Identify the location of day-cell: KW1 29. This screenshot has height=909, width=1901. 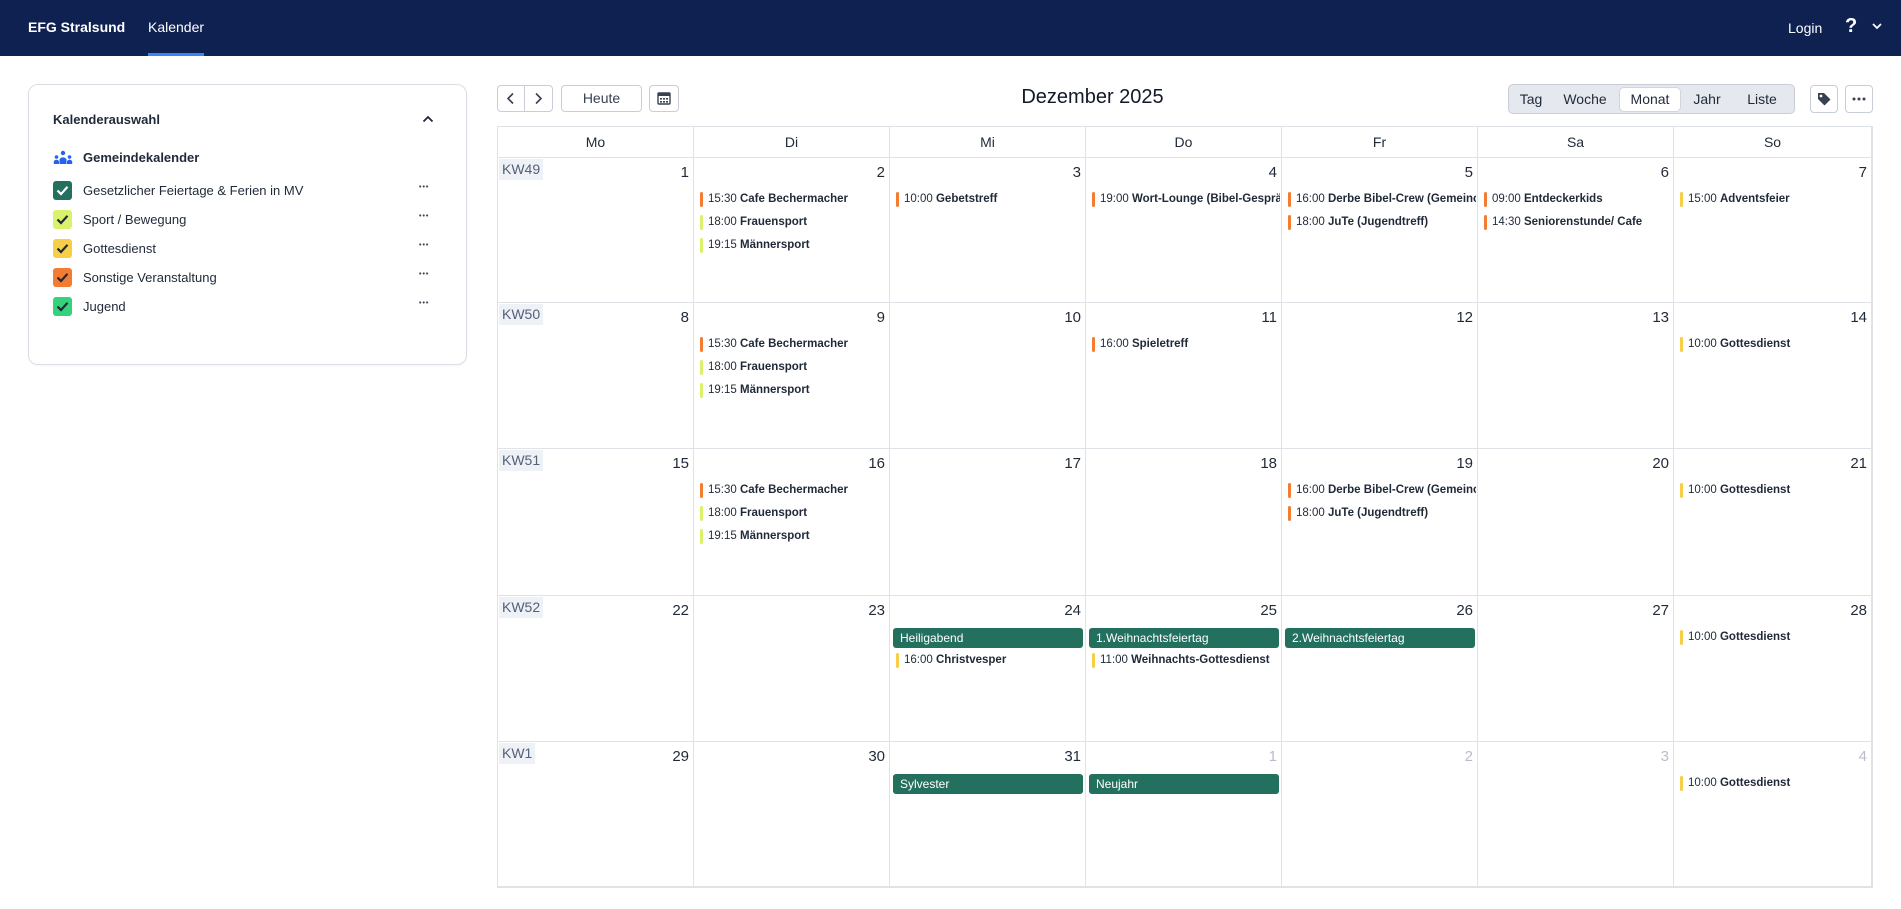
(596, 814).